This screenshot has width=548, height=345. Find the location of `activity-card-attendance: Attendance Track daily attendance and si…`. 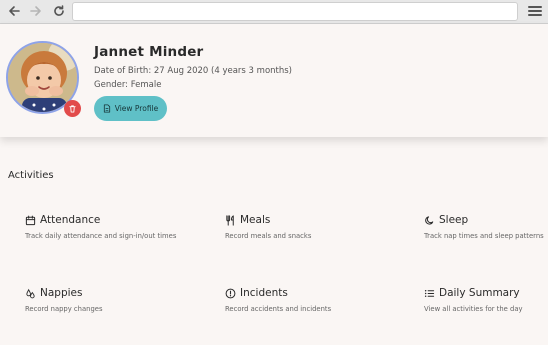

activity-card-attendance: Attendance Track daily attendance and si… is located at coordinates (101, 227).